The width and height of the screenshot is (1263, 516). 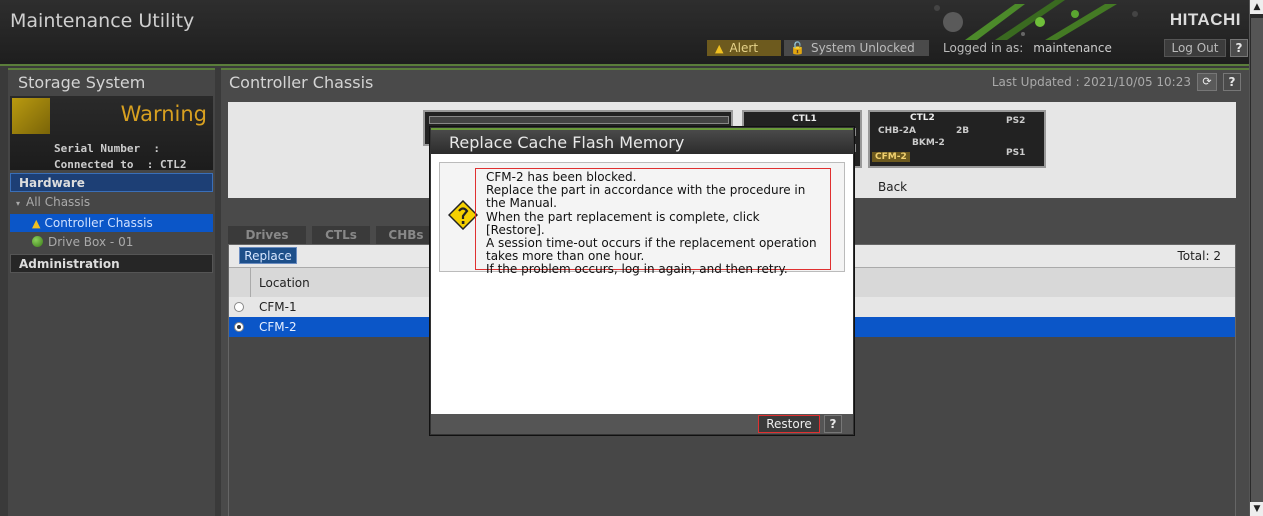 I want to click on ps1-label: PS1, so click(x=1016, y=153).